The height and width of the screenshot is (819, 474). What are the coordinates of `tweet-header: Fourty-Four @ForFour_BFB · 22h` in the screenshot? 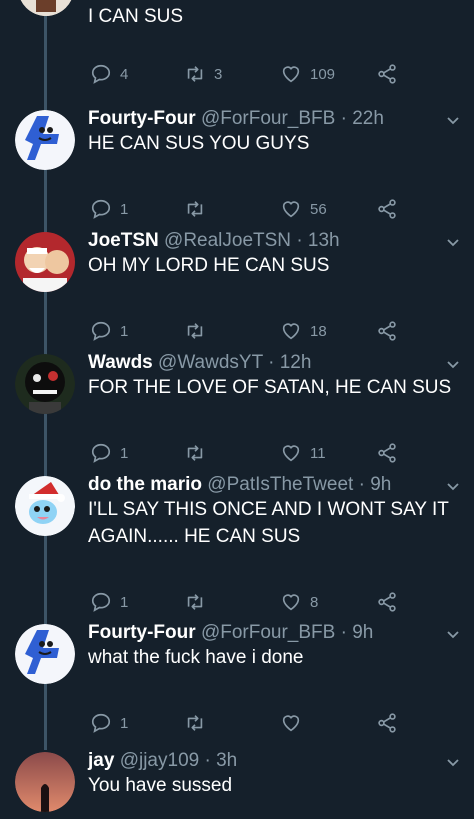 It's located at (236, 119).